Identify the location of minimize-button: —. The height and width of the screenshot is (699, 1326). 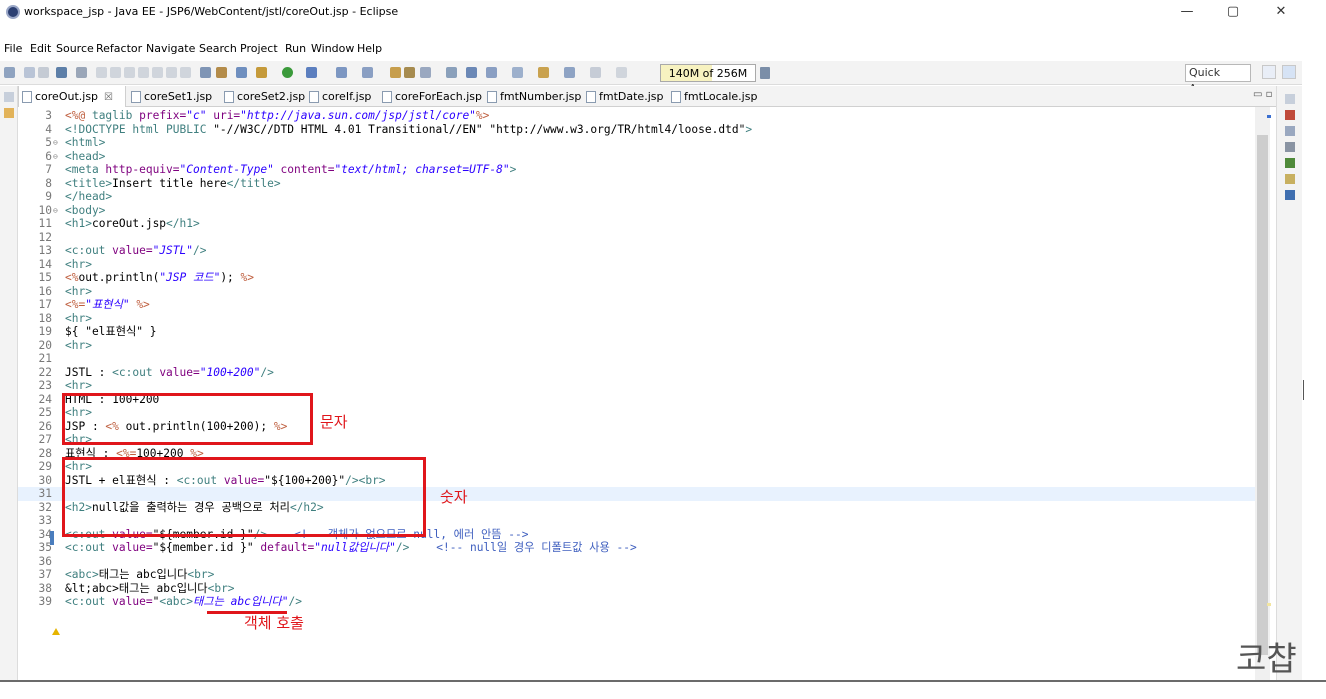
(1187, 12).